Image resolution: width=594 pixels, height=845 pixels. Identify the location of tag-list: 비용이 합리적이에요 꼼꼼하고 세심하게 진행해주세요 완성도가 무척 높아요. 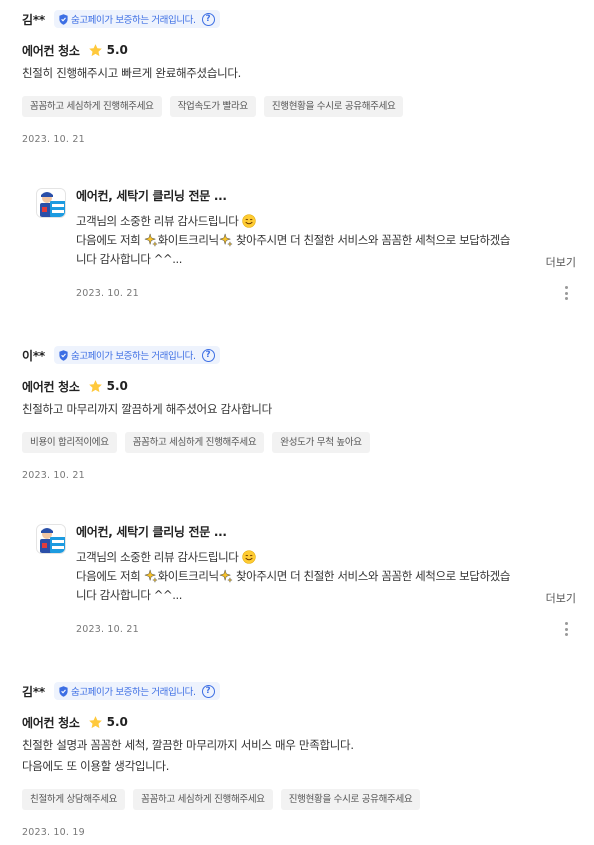
(302, 442).